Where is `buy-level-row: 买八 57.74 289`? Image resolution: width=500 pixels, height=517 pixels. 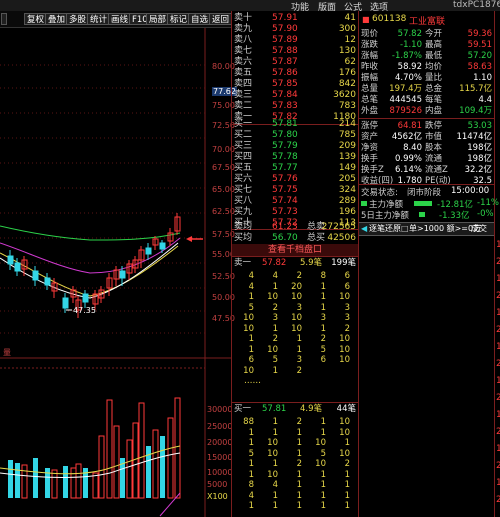
buy-level-row: 买八 57.74 289 is located at coordinates (295, 201).